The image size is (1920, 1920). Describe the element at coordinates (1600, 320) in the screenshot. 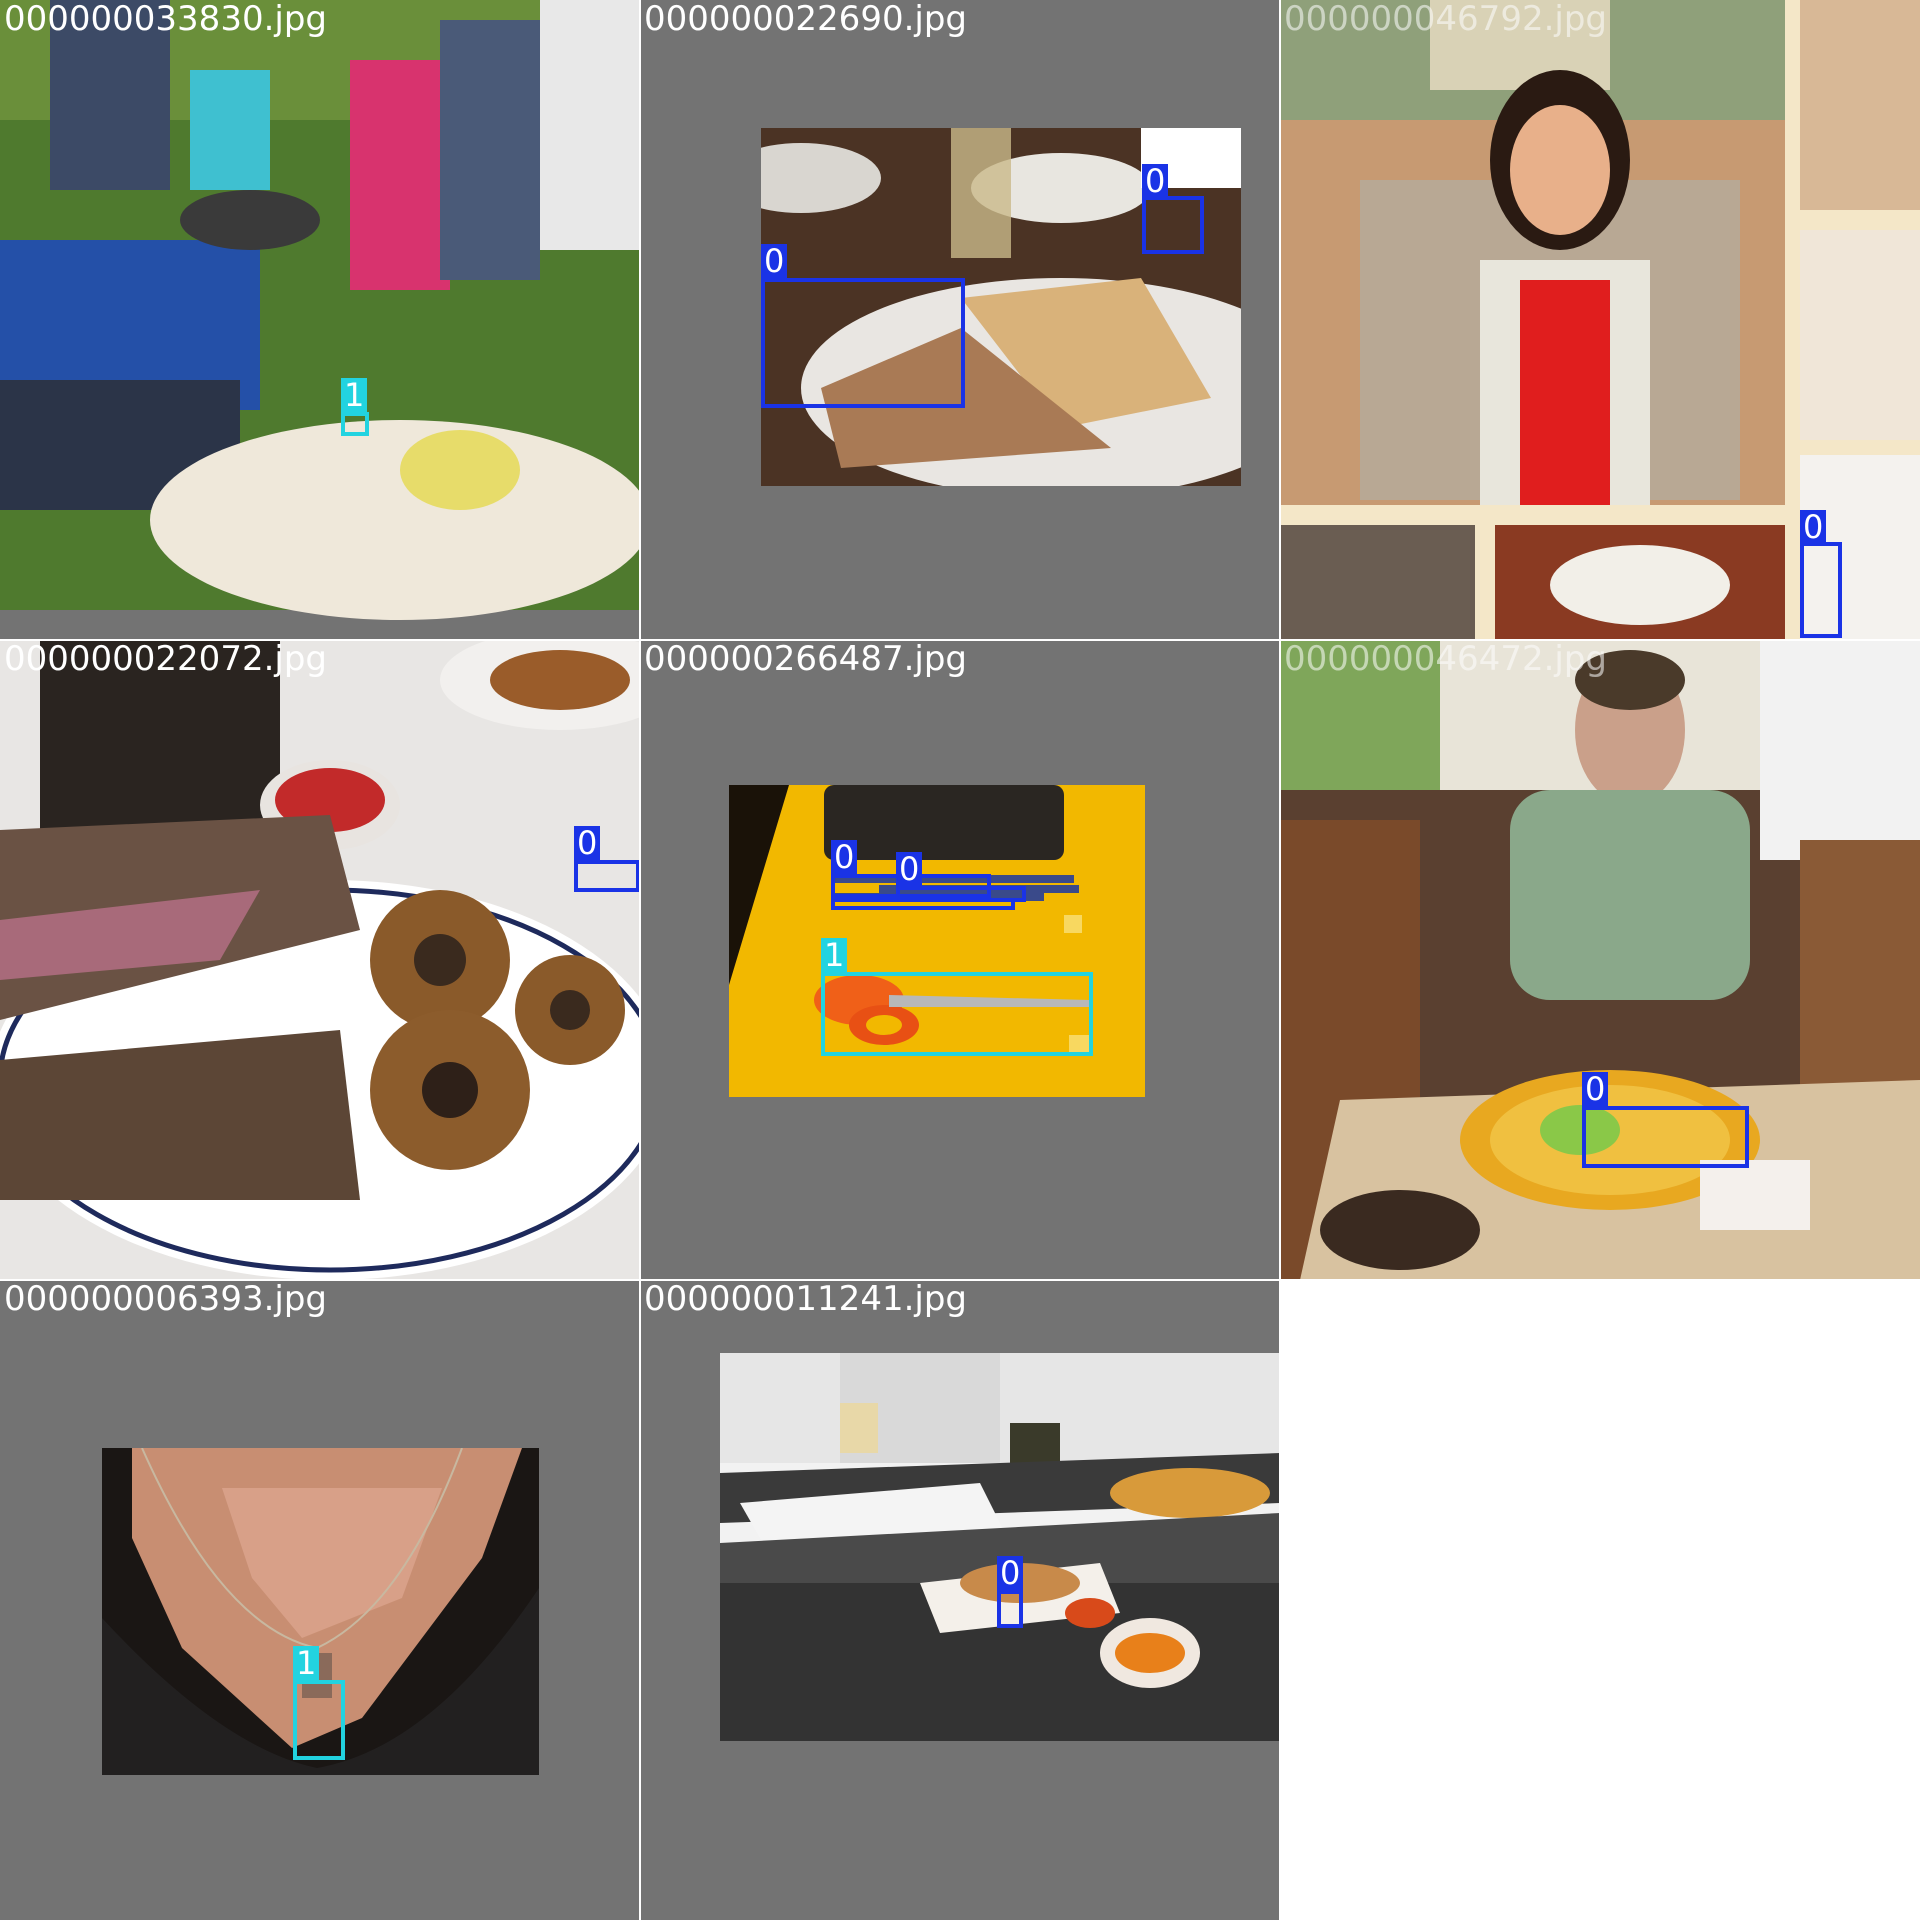

I see `tile-woman-collage: 000000046792.jpg 0` at that location.